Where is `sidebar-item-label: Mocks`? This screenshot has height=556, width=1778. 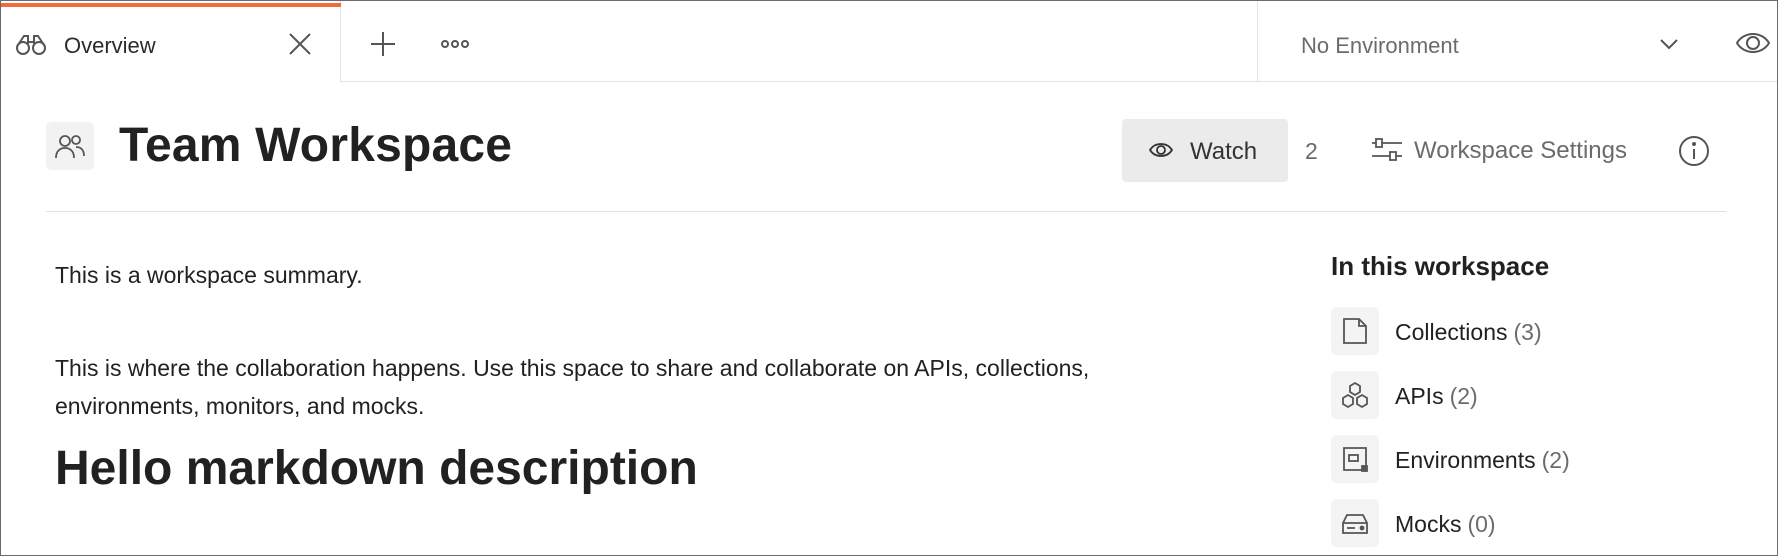 sidebar-item-label: Mocks is located at coordinates (1428, 524).